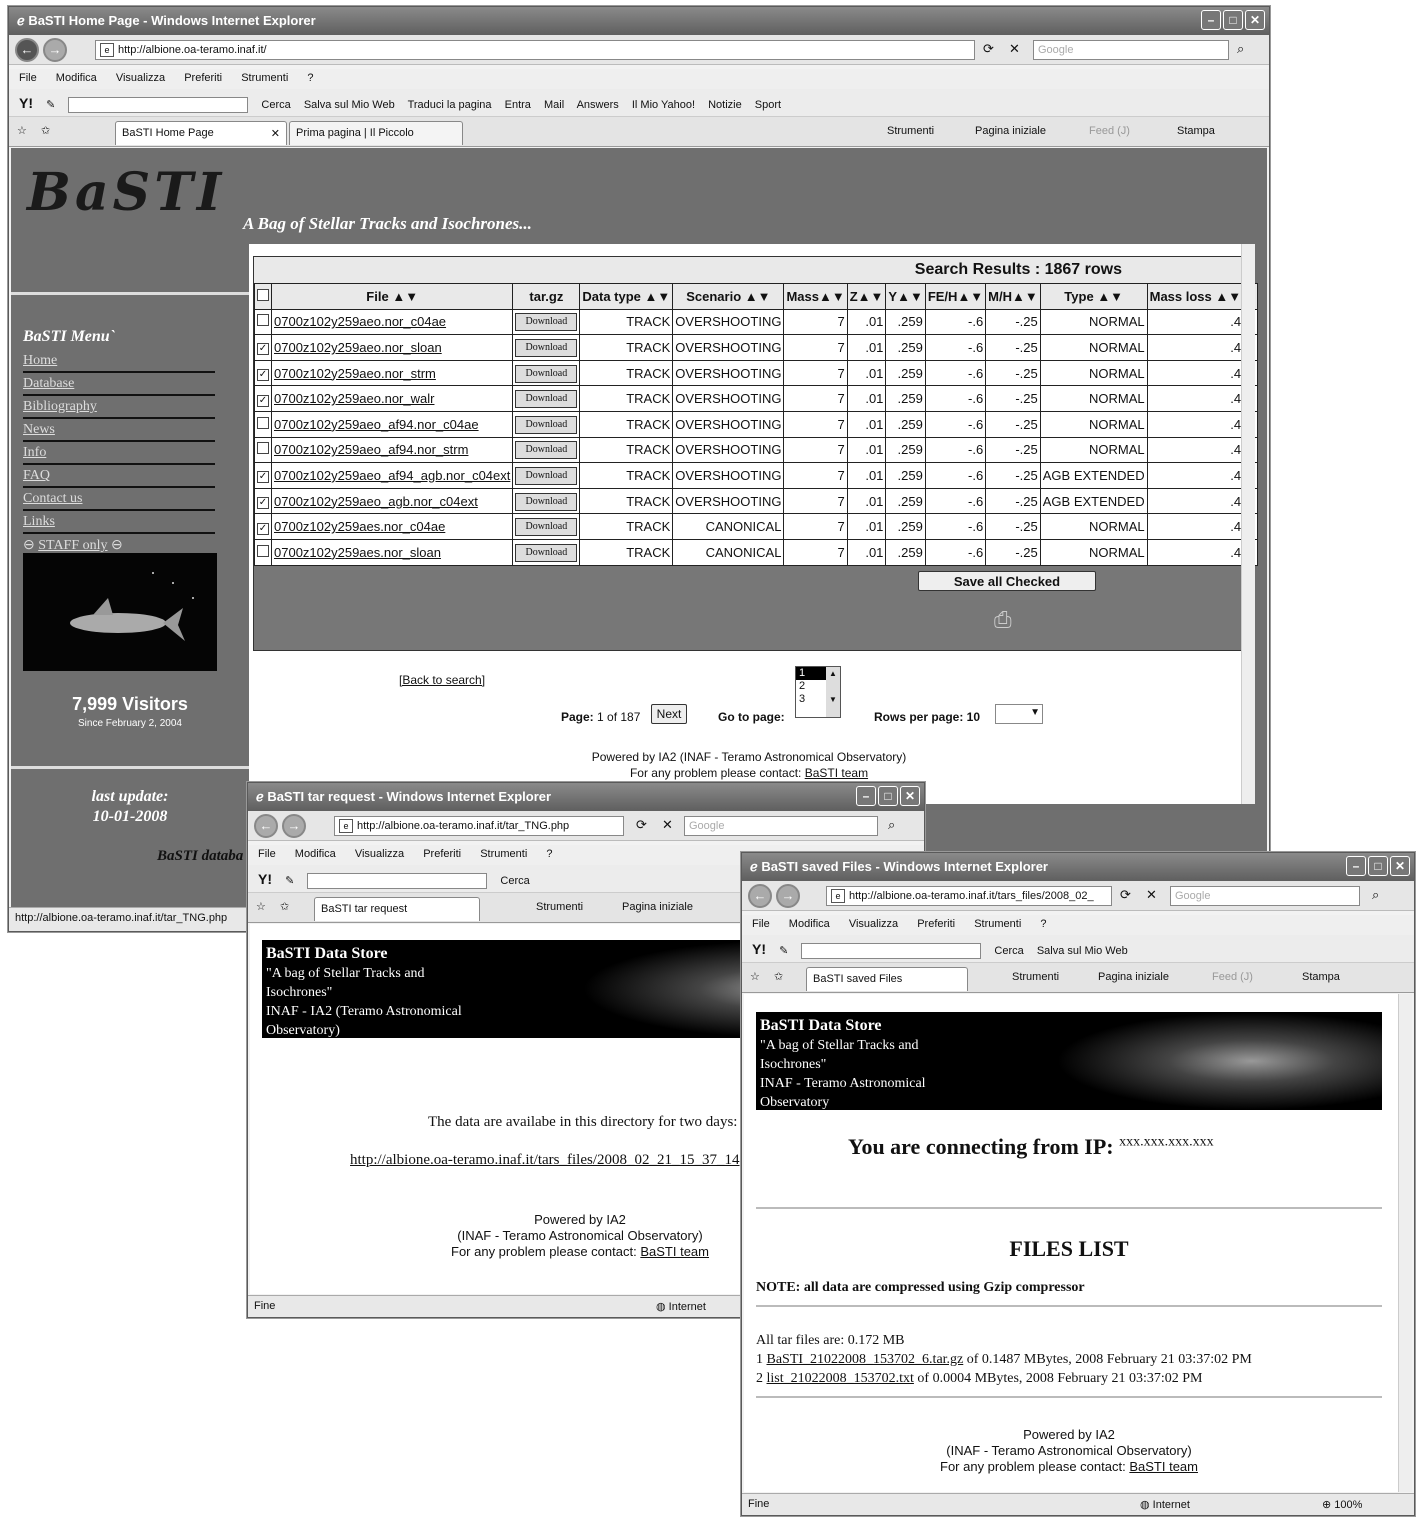 The height and width of the screenshot is (1517, 1423). Describe the element at coordinates (392, 475) in the screenshot. I see `file-link: 0700z102y259aeo_af94_agb.nor_c04ext` at that location.